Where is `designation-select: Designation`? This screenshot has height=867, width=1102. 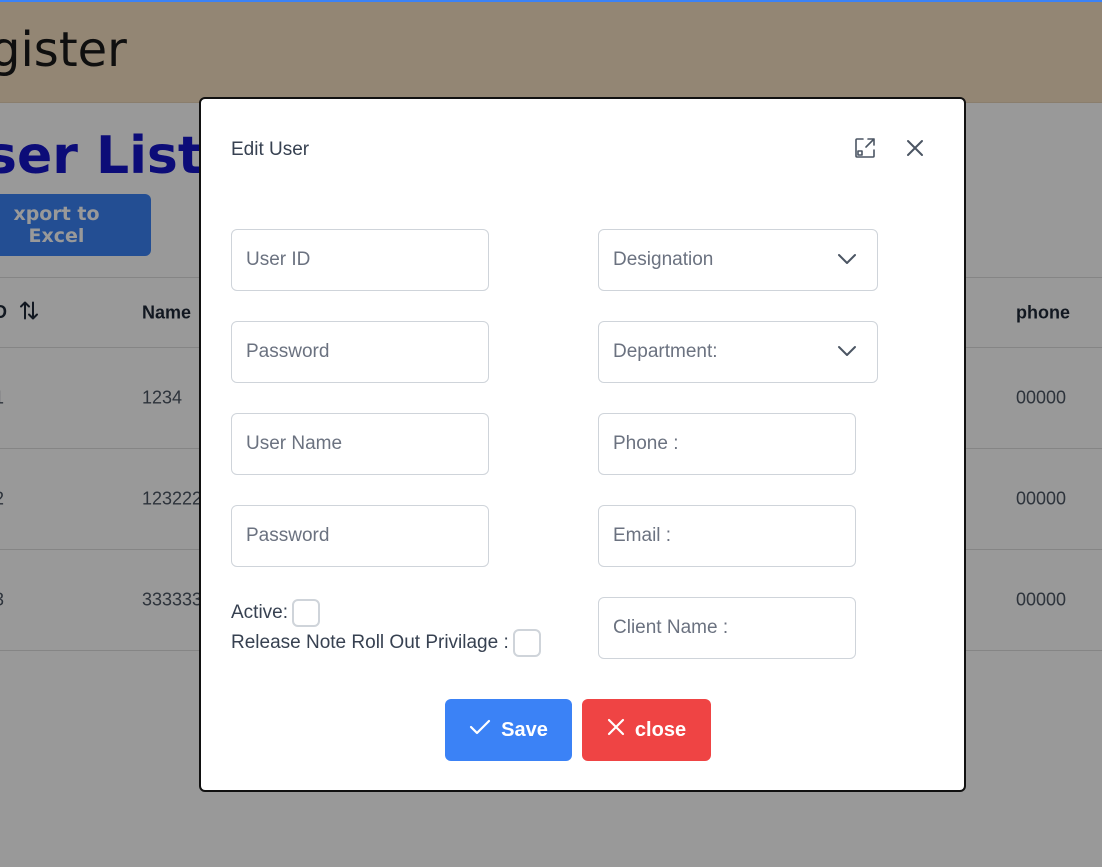 designation-select: Designation is located at coordinates (738, 260).